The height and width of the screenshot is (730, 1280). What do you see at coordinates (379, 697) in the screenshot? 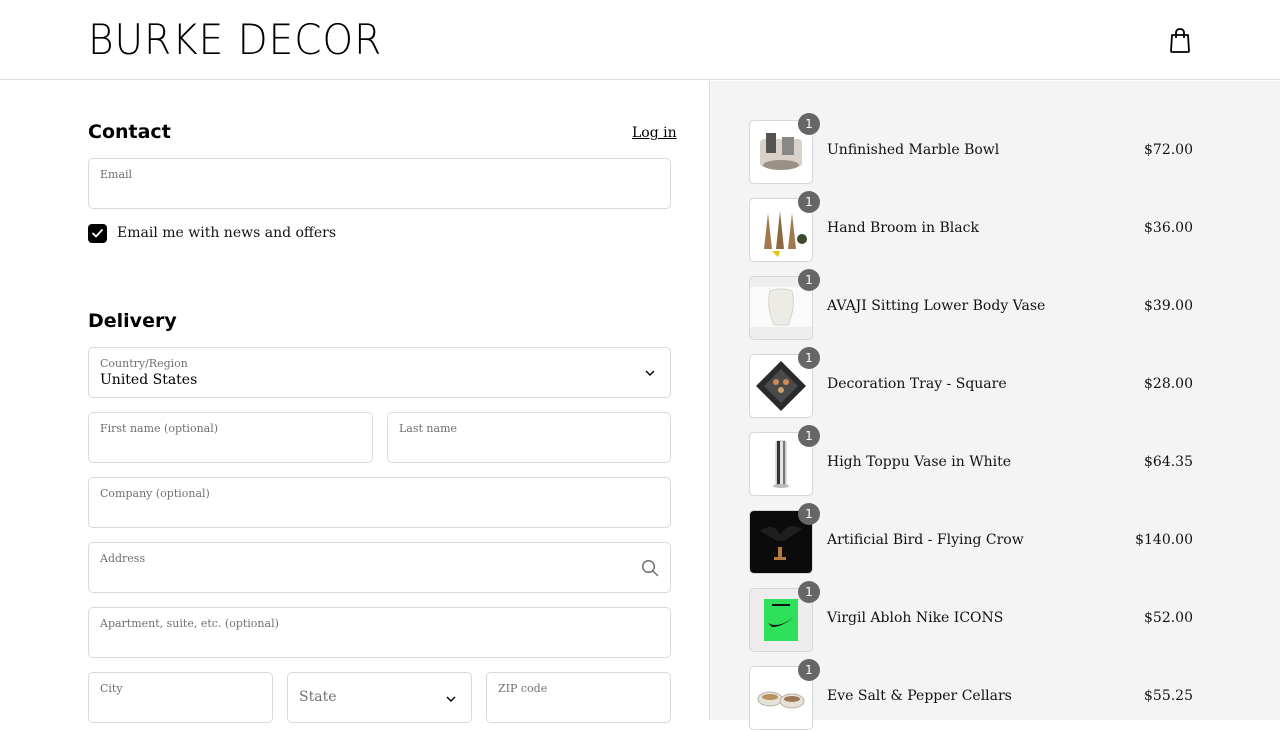
I see `state-select: State` at bounding box center [379, 697].